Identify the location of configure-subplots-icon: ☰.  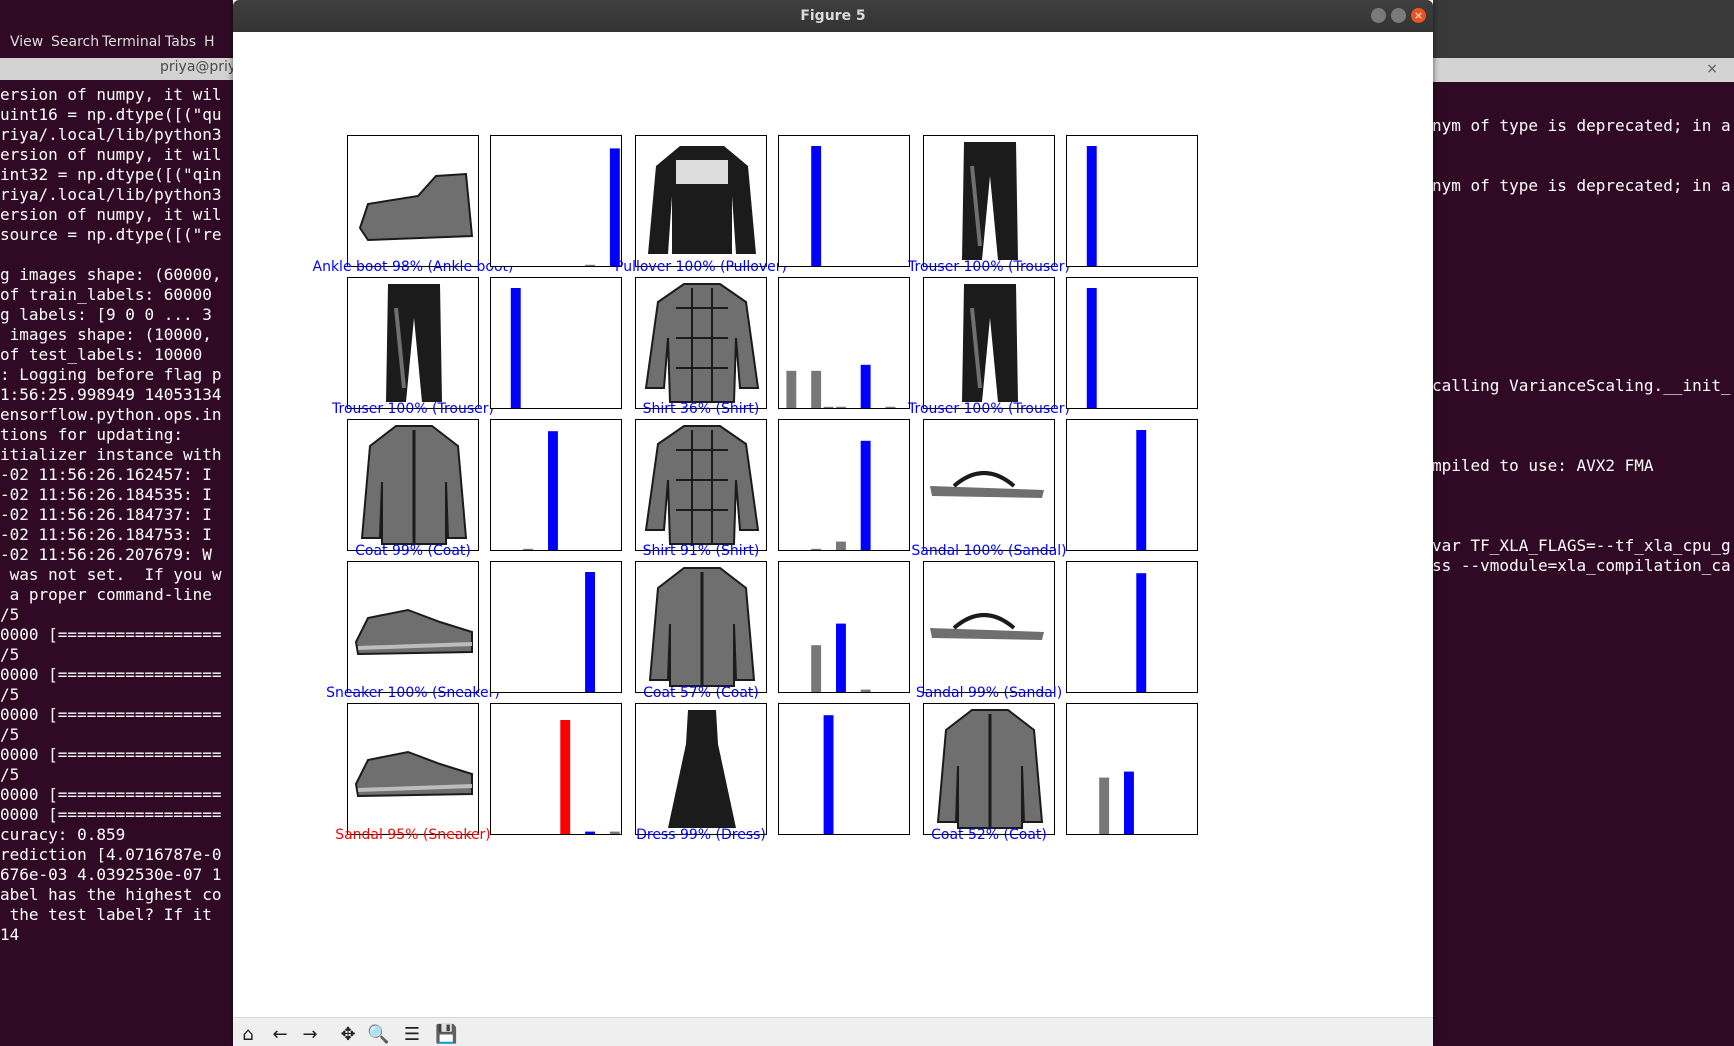
(412, 1035).